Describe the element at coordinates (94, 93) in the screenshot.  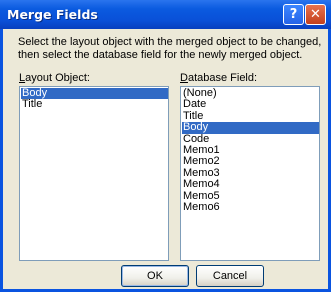
I see `layout-object-item: Body` at that location.